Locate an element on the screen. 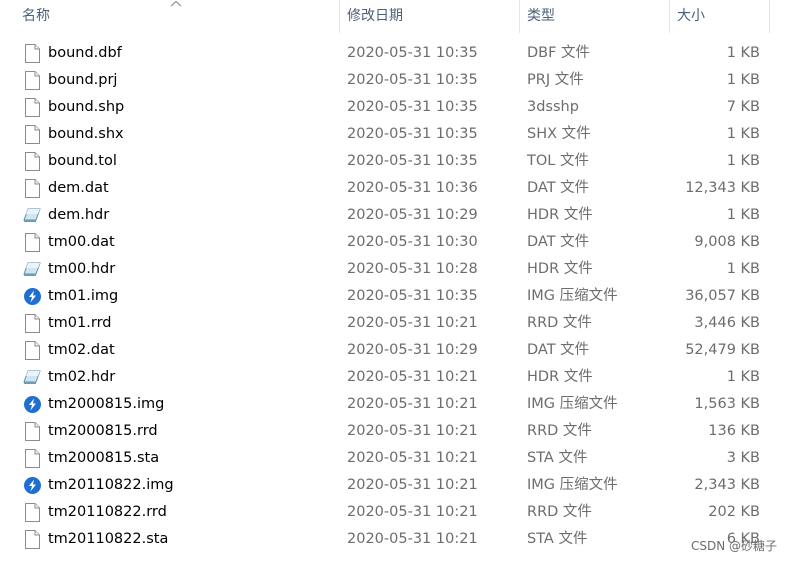  file-row: tm20110822.sta 2020-05-31 10:21 STA 文件 6 KB is located at coordinates (394, 539).